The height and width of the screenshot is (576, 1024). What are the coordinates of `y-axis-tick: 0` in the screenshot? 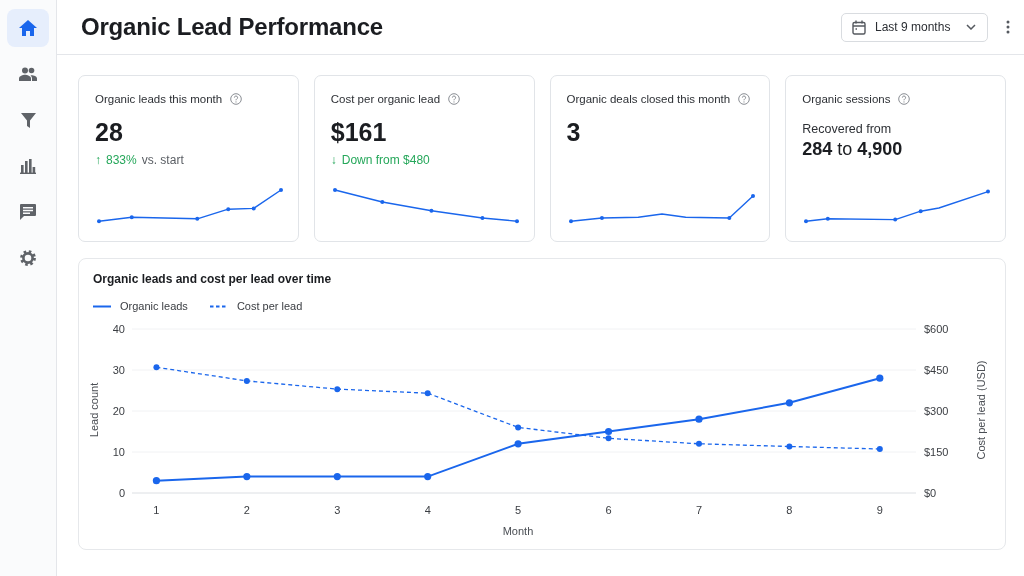 It's located at (121, 493).